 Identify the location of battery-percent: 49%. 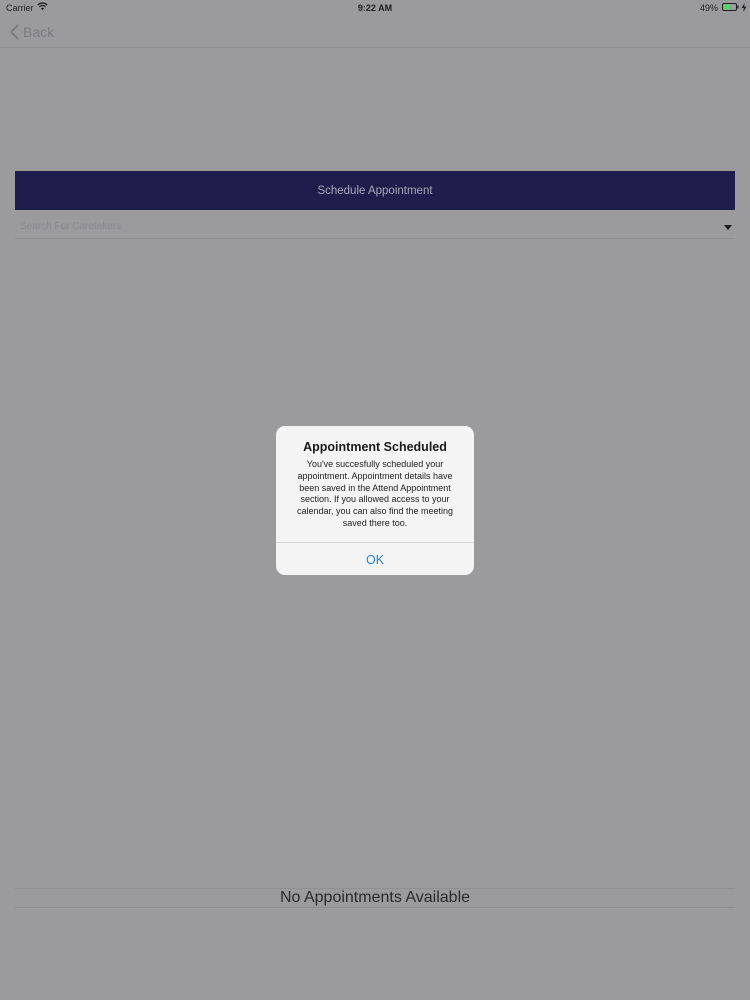
(708, 8).